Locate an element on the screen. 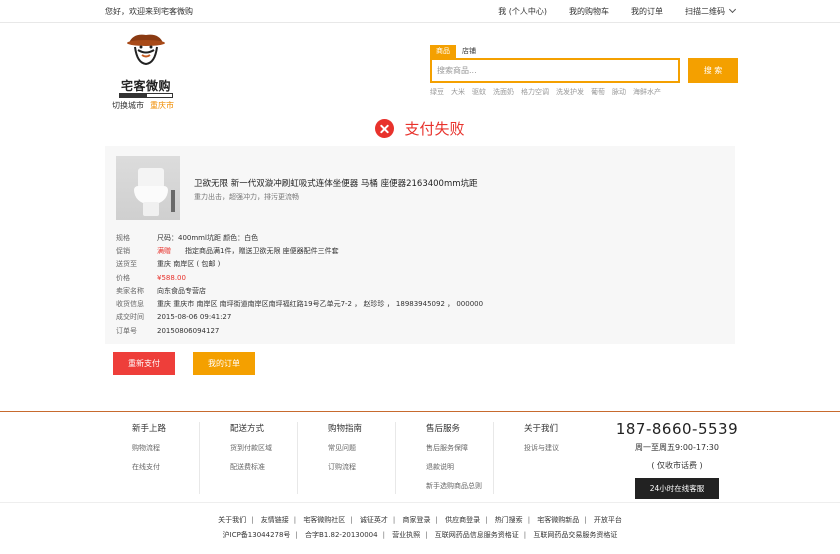  search-button: 搜 索 is located at coordinates (713, 70).